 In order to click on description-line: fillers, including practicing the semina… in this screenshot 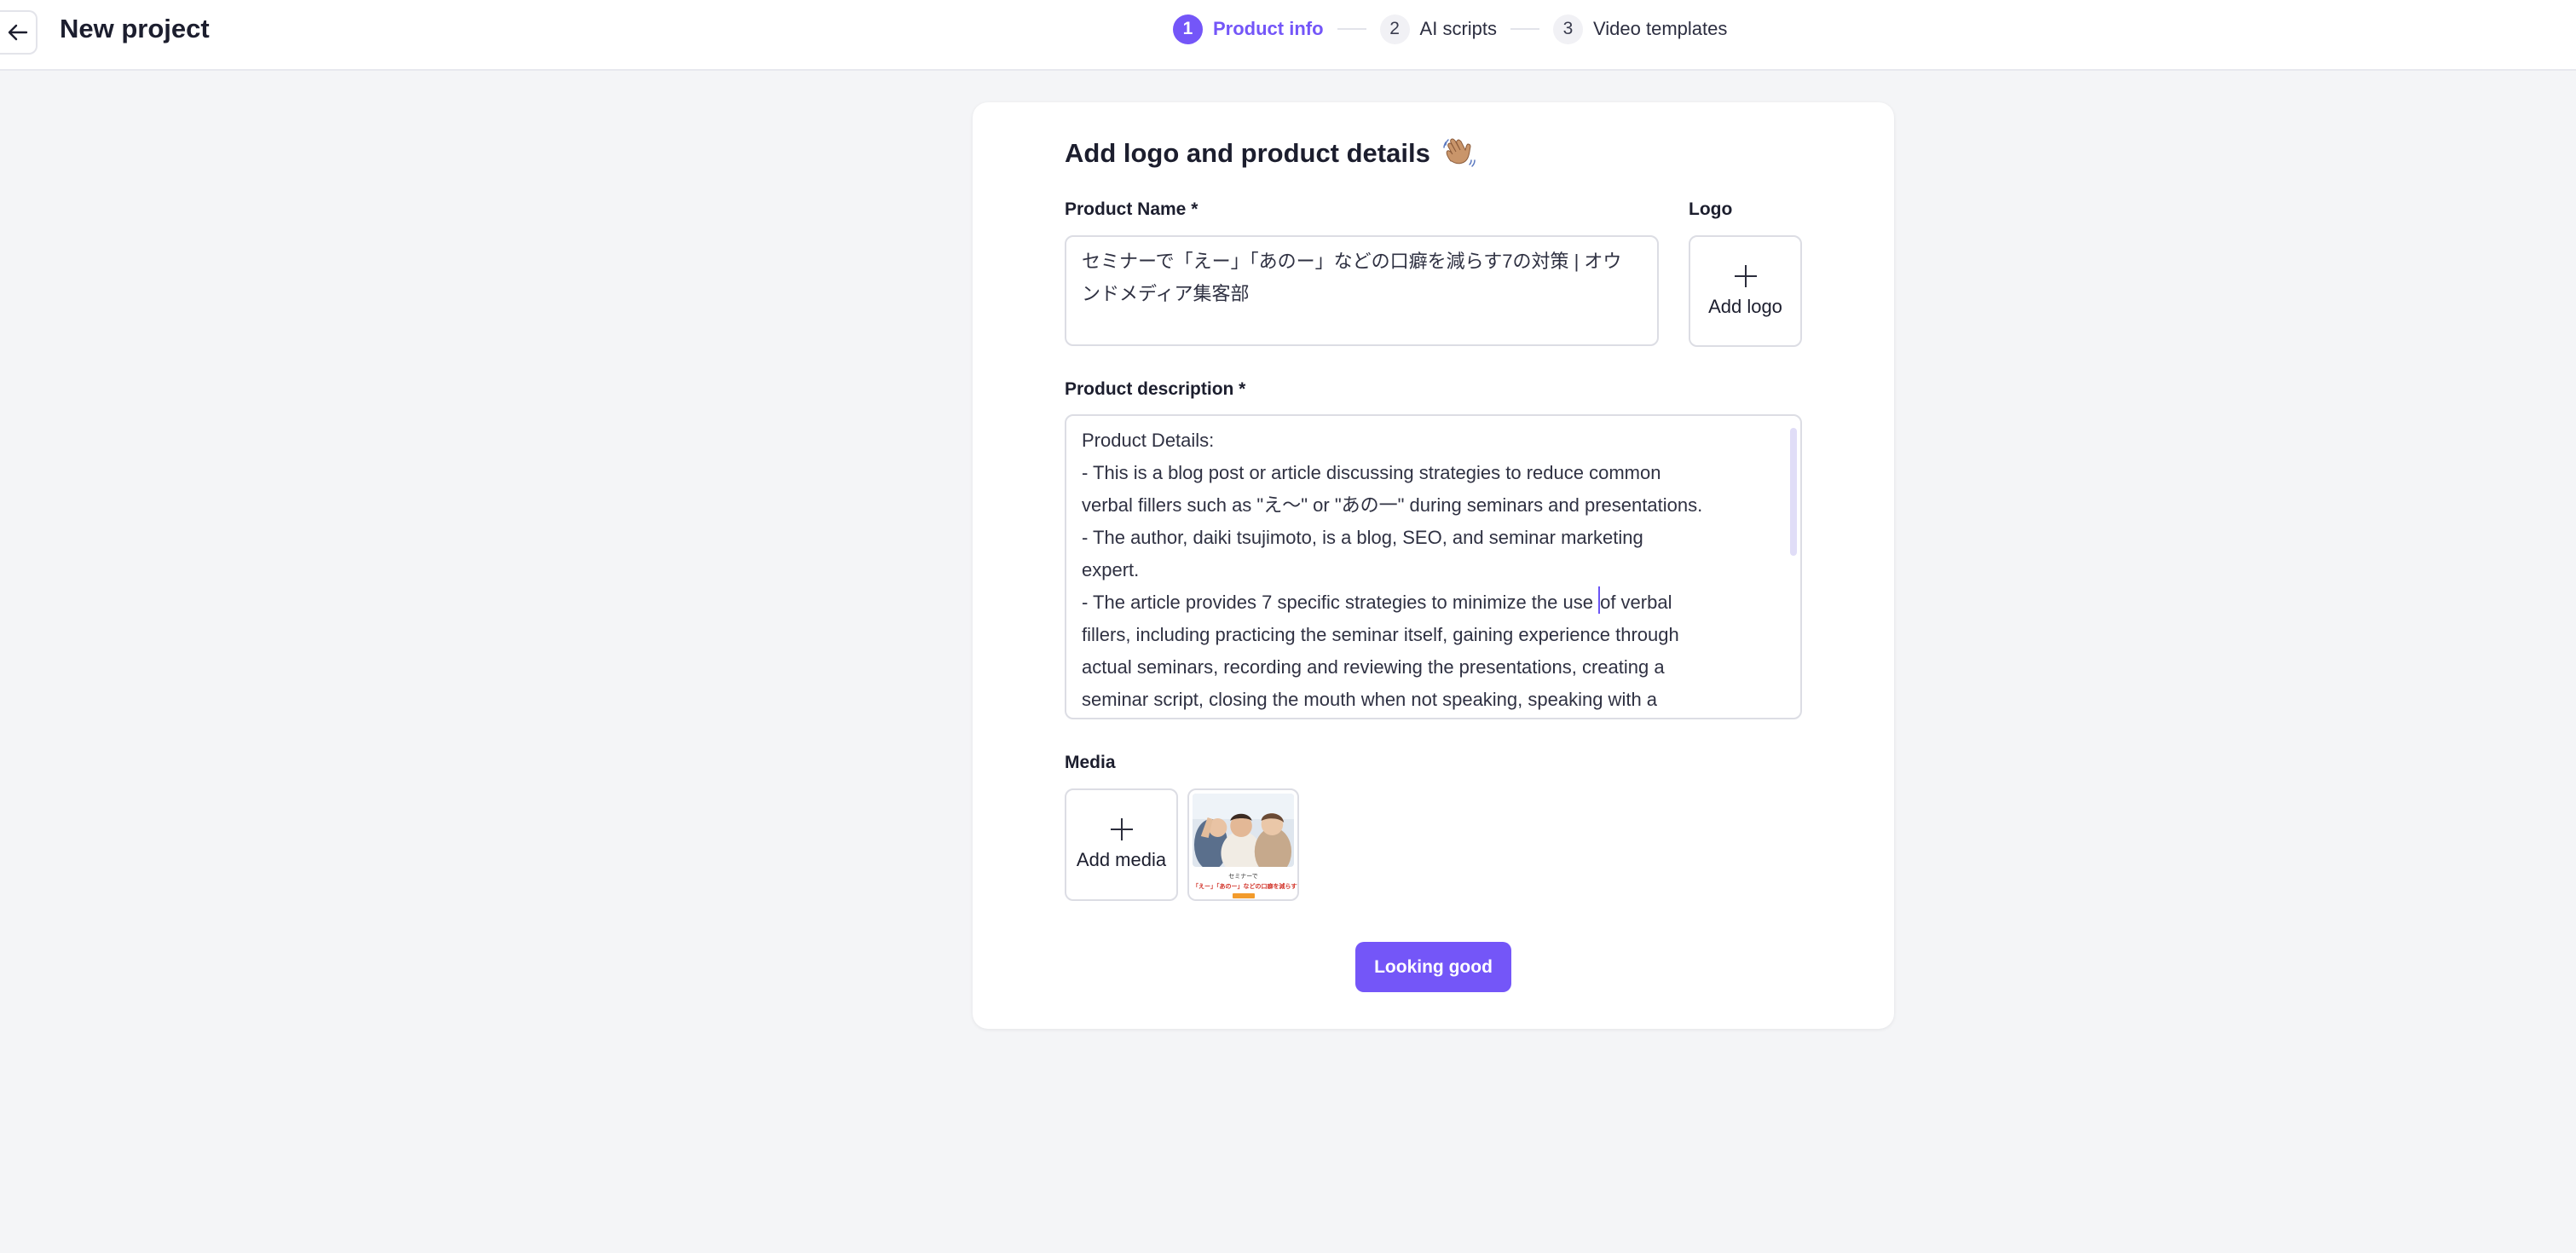, I will do `click(1380, 634)`.